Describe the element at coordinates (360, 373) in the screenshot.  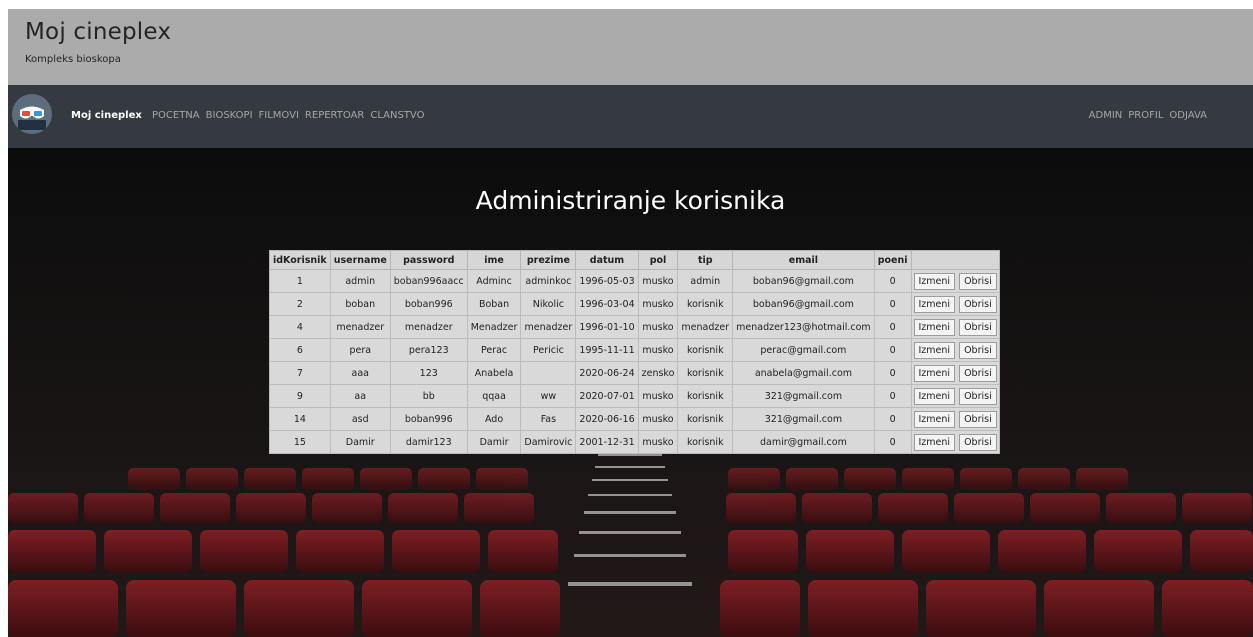
I see `cell-username: aaa` at that location.